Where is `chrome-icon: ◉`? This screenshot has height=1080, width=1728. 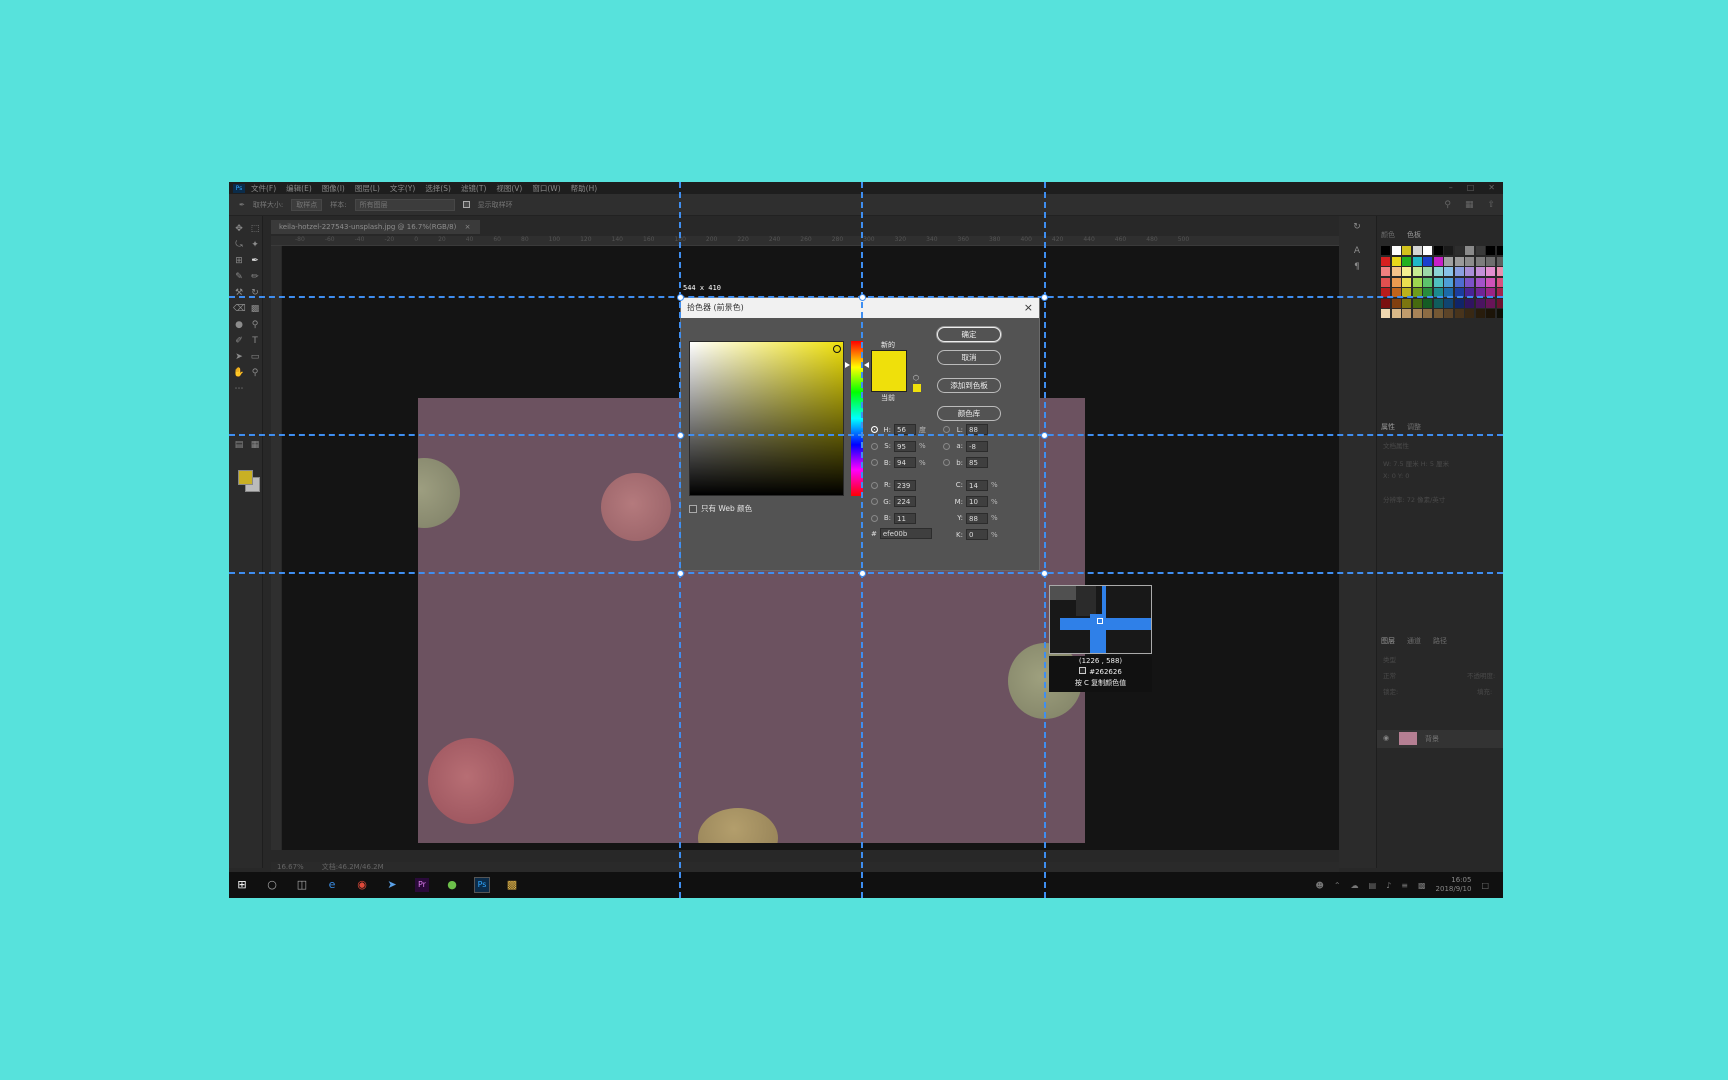
chrome-icon: ◉ is located at coordinates (362, 885).